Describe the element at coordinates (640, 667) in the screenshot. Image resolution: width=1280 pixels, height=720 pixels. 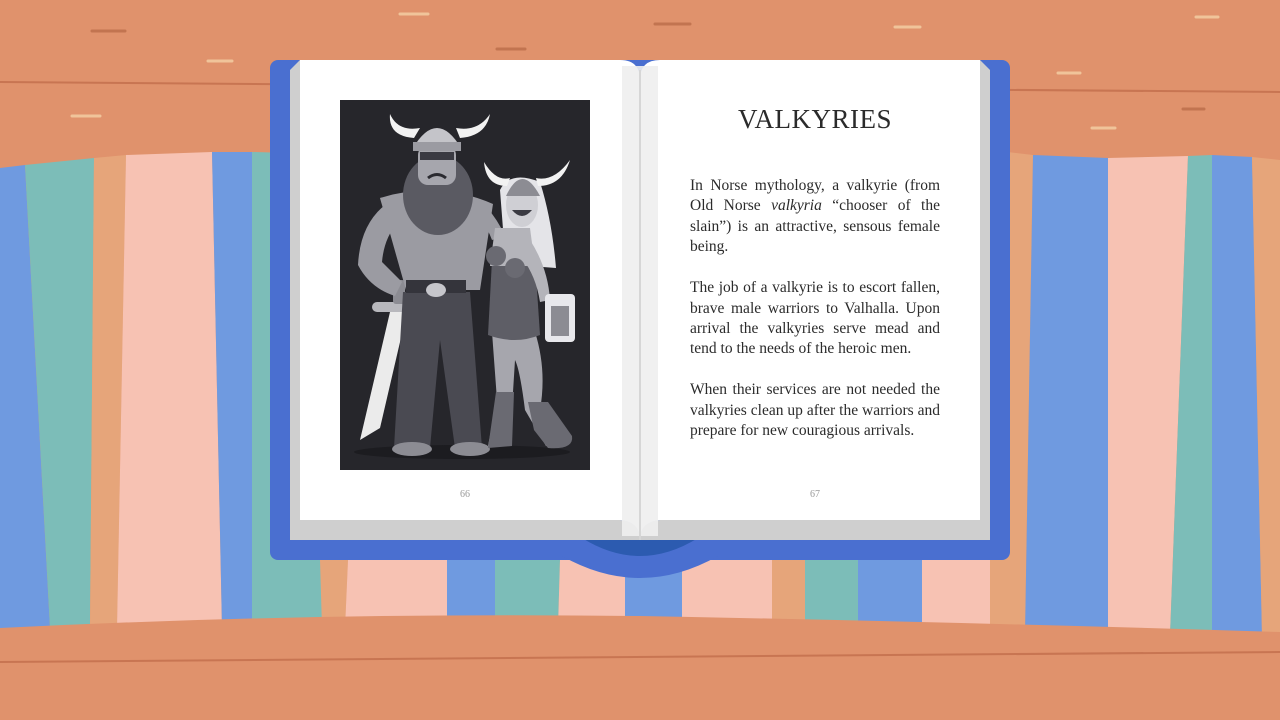
I see `table-front-edge` at that location.